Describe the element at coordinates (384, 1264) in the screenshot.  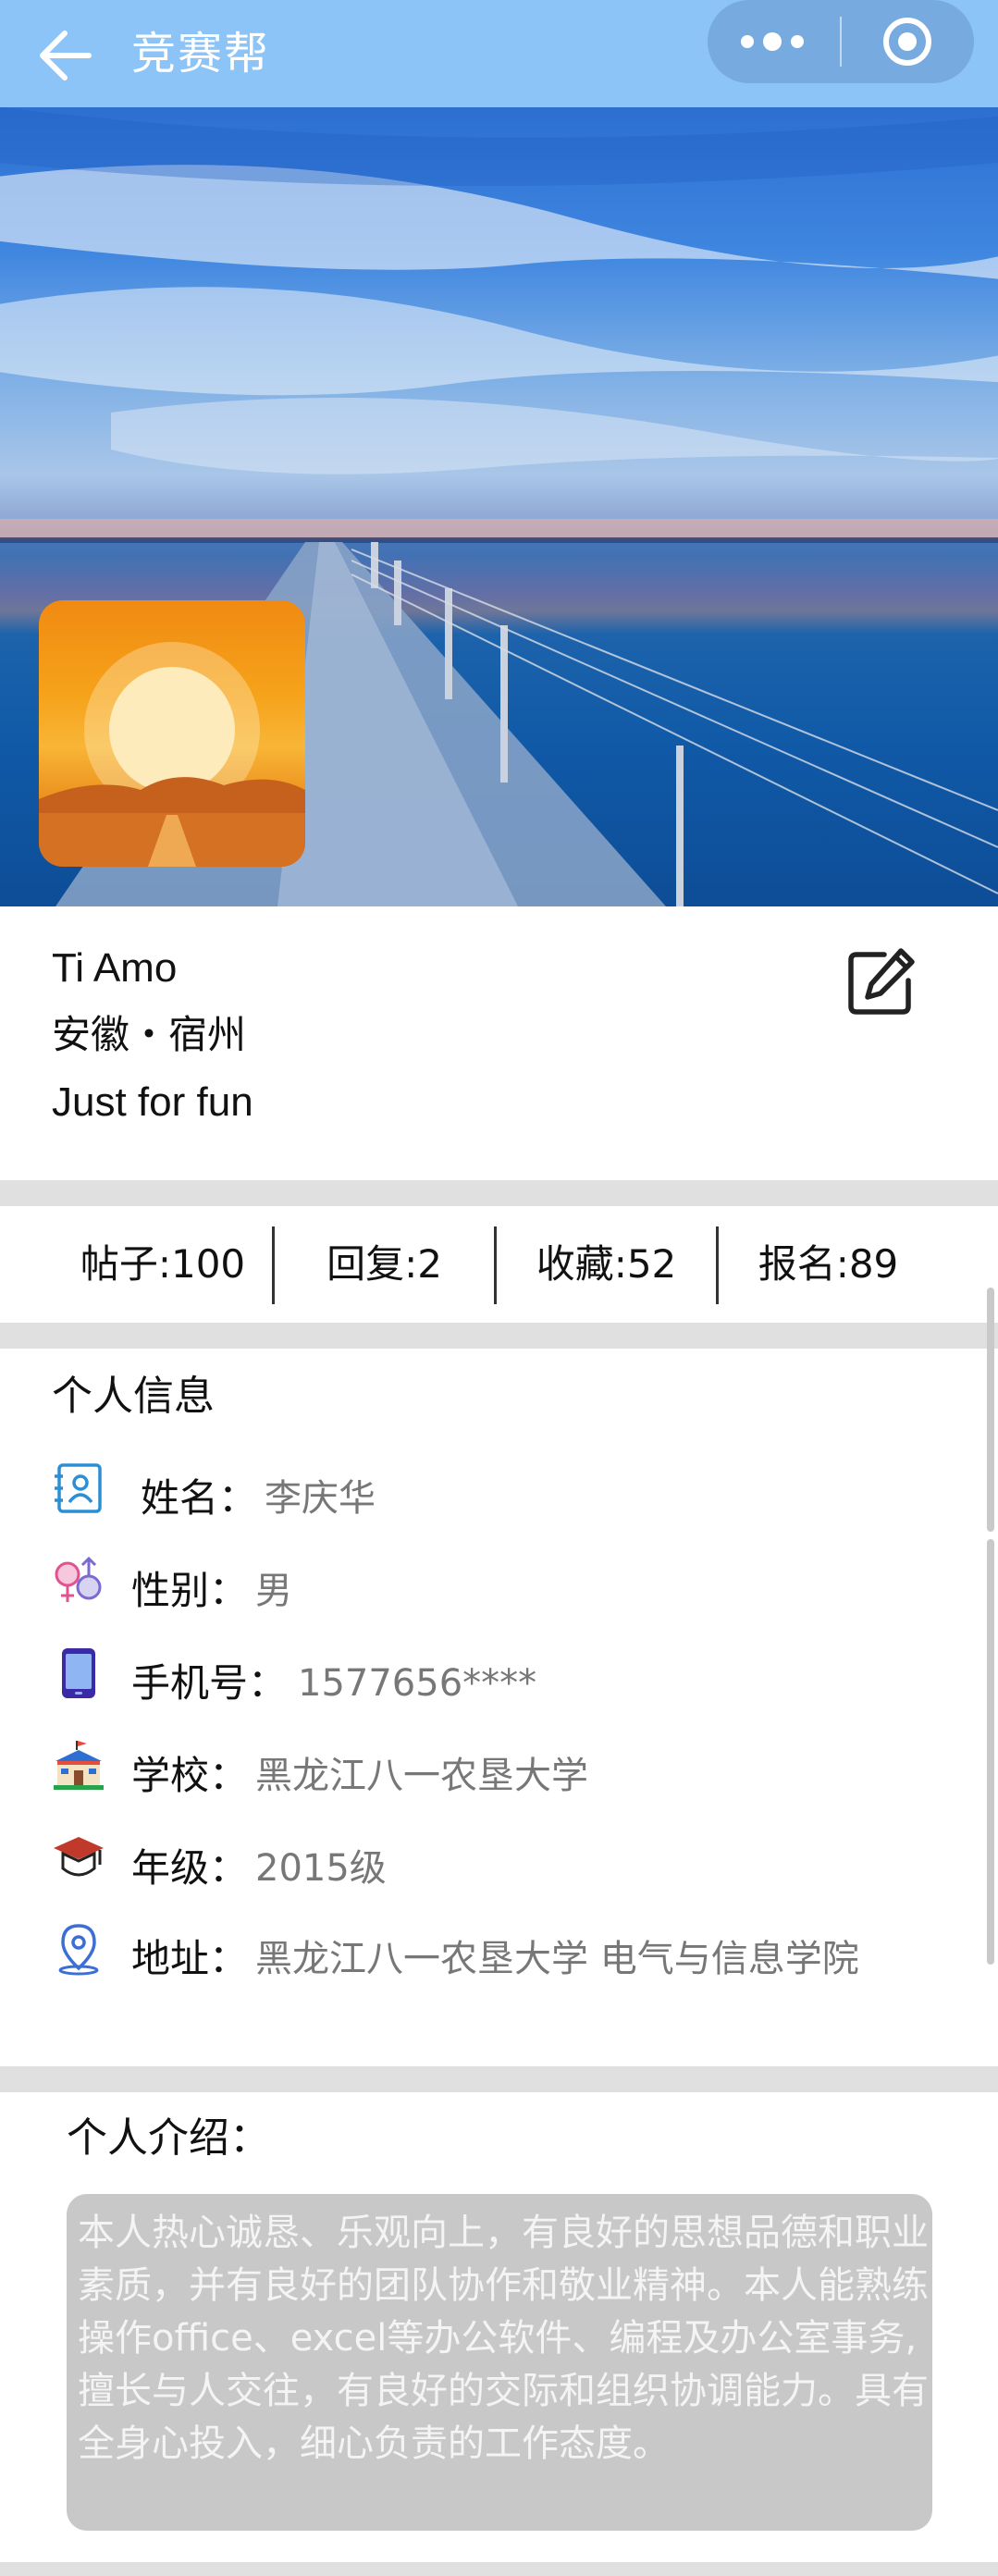
I see `stat-replies: 回复:2` at that location.